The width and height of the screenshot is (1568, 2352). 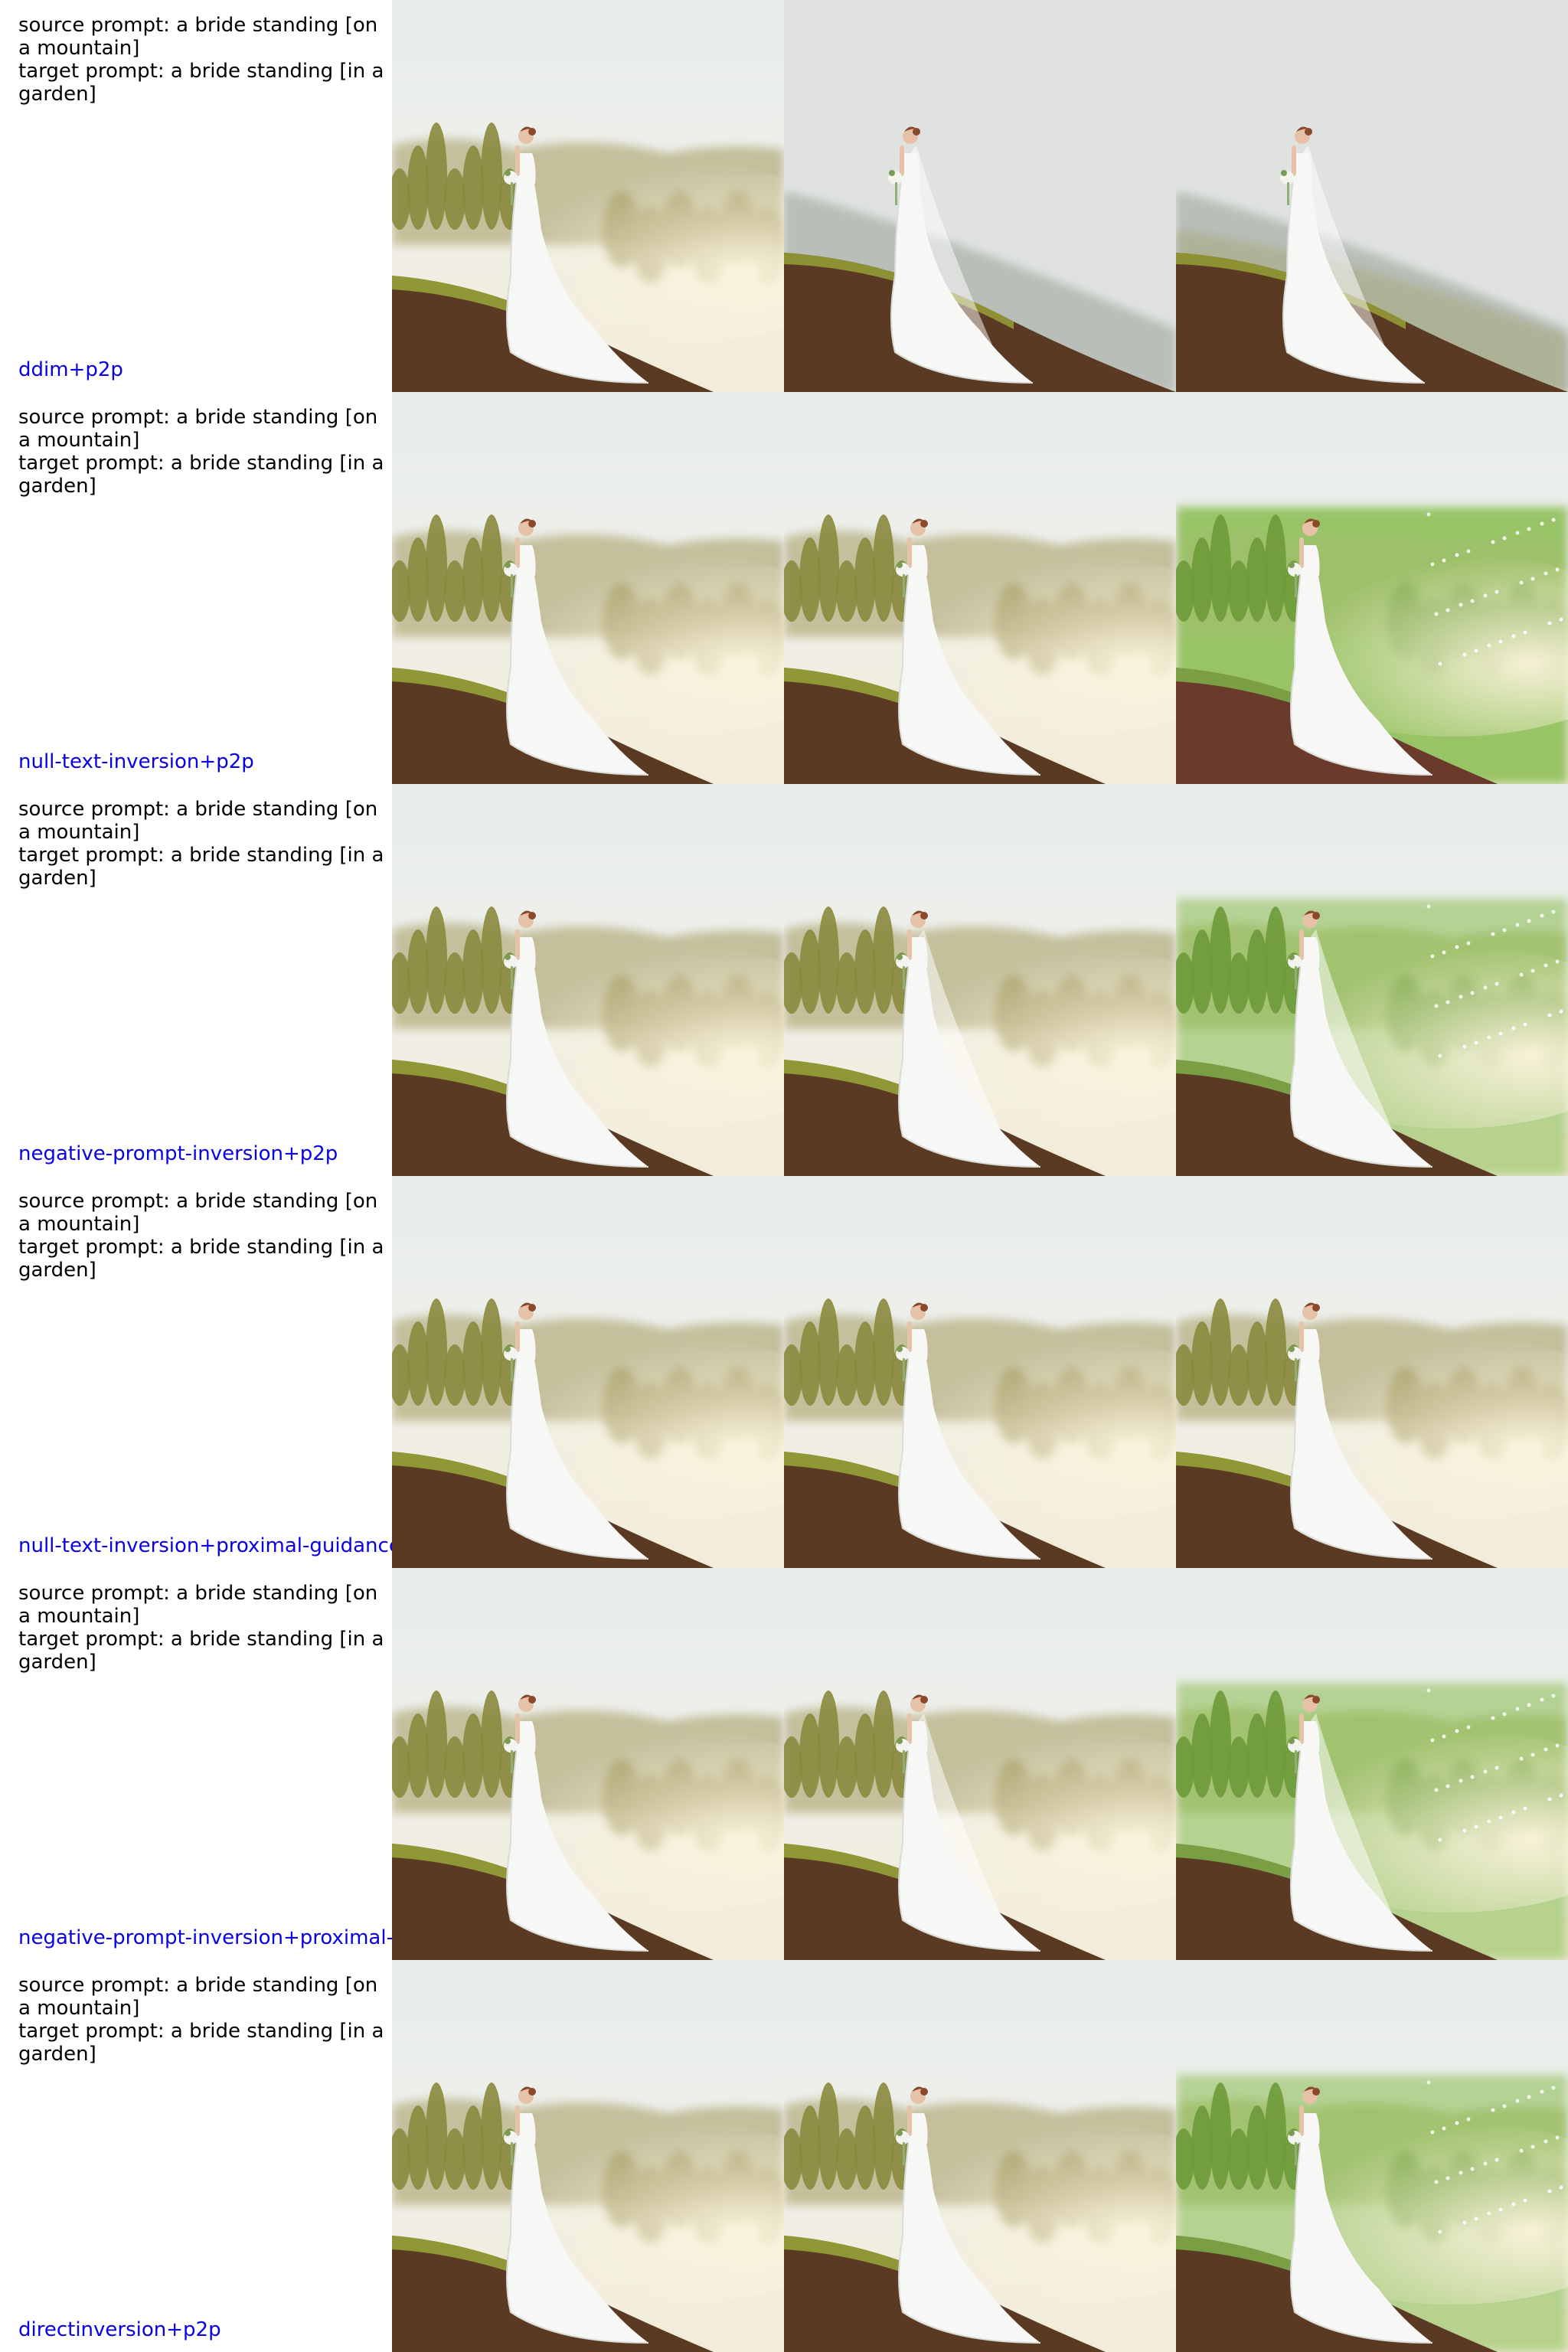 I want to click on method-label: negative-prompt-inversion+proximal-g, so click(x=205, y=1937).